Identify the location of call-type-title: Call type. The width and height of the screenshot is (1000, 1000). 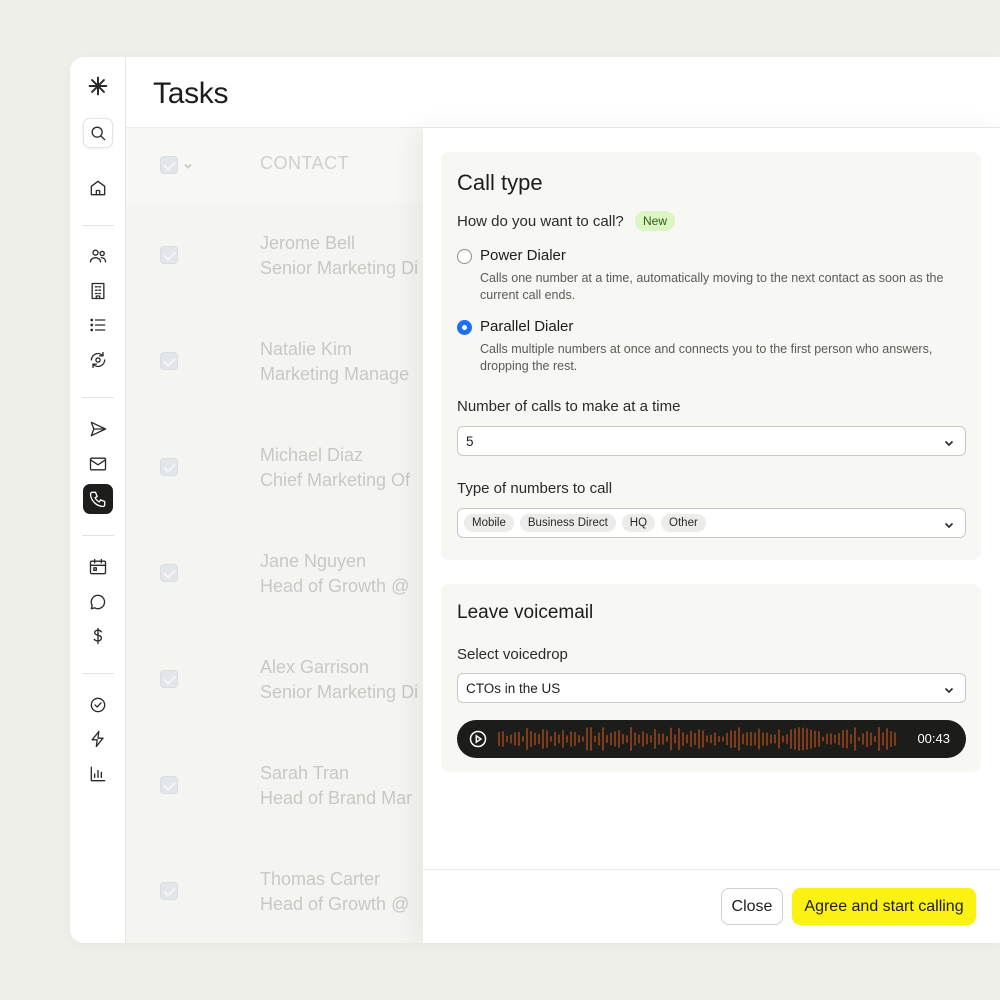
(500, 182).